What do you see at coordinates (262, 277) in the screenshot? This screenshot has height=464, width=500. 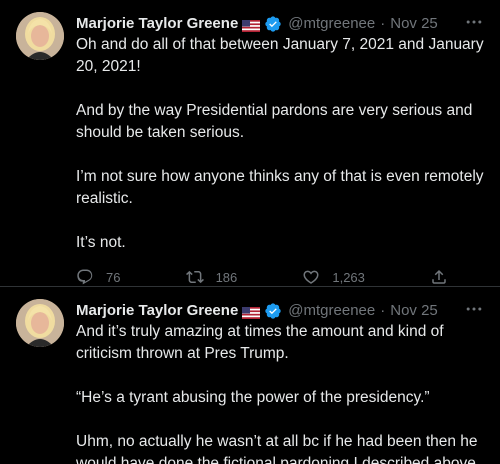 I see `tweet-actions: 76 186 1,263` at bounding box center [262, 277].